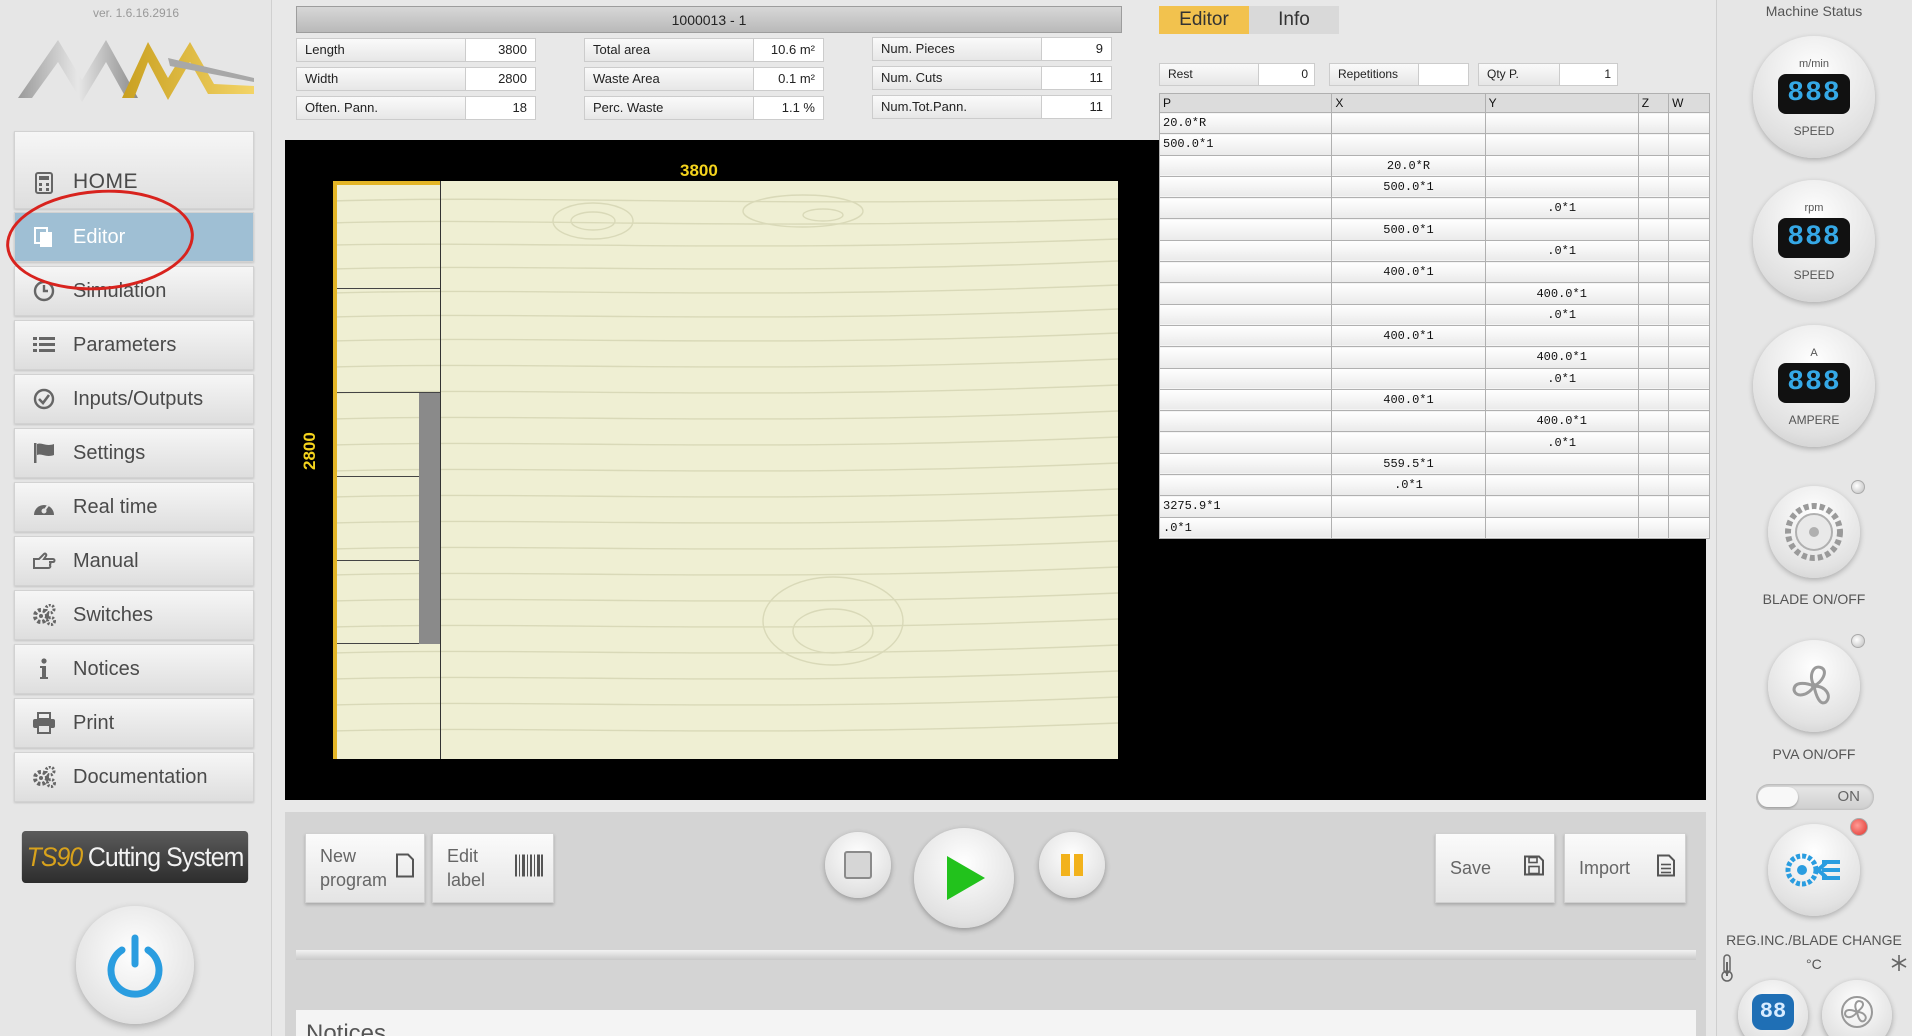 This screenshot has height=1036, width=1912. Describe the element at coordinates (134, 777) in the screenshot. I see `sidebar-item-documentation: Documentation` at that location.